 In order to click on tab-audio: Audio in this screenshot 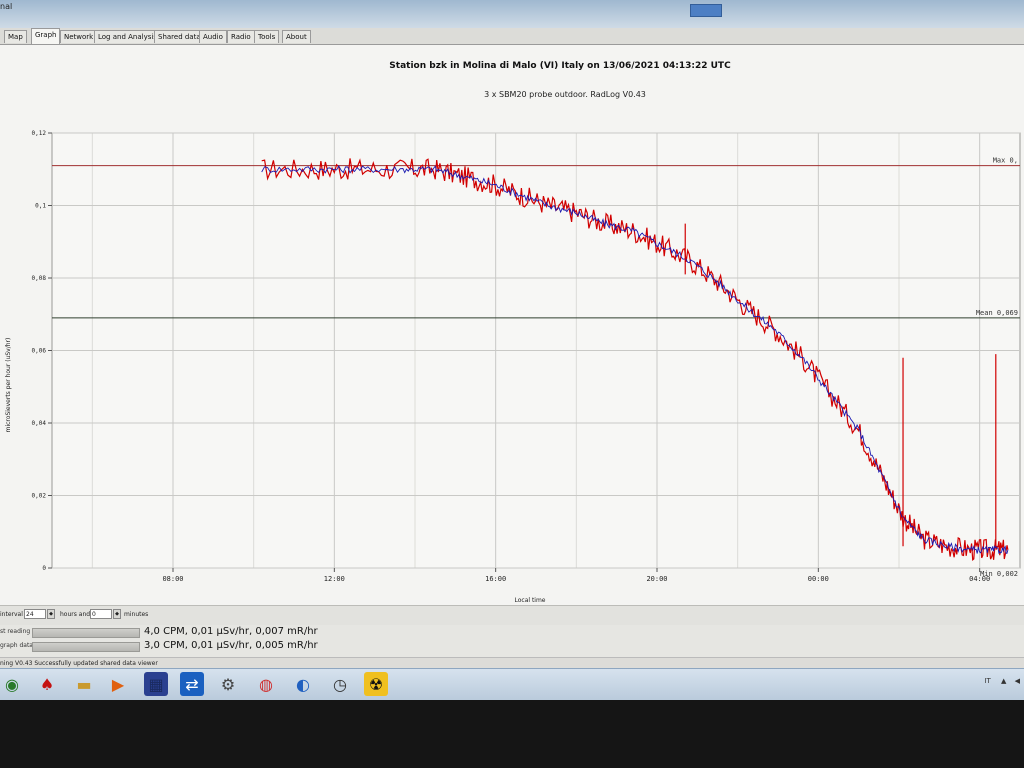, I will do `click(213, 36)`.